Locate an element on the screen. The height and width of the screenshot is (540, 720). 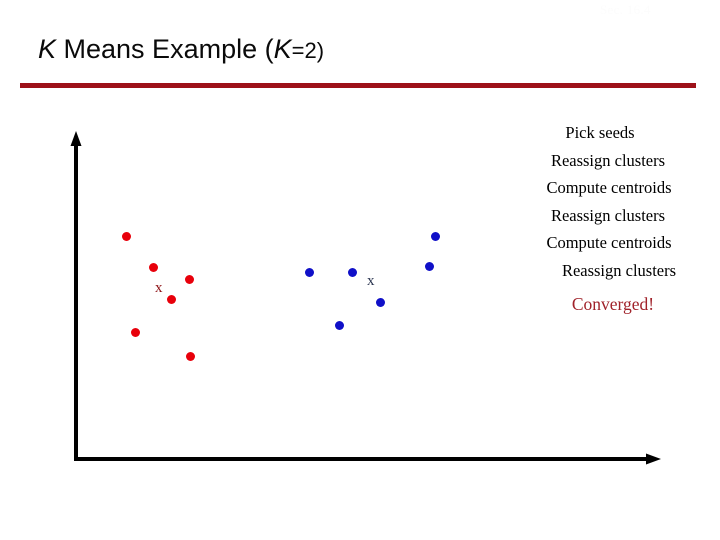
step-item-reassign-clusters-3: Reassign clusters is located at coordinates (619, 270).